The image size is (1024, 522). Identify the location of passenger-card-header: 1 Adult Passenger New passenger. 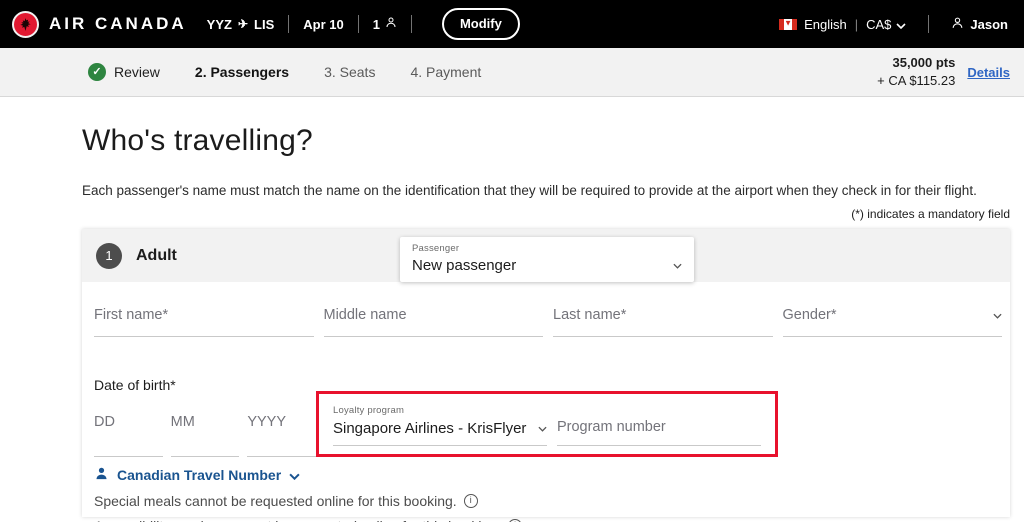
(546, 255).